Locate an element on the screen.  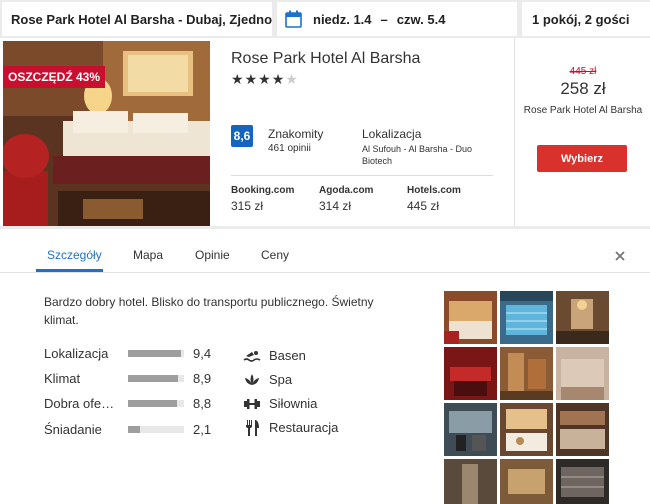
score-badge: 8,6 is located at coordinates (242, 136).